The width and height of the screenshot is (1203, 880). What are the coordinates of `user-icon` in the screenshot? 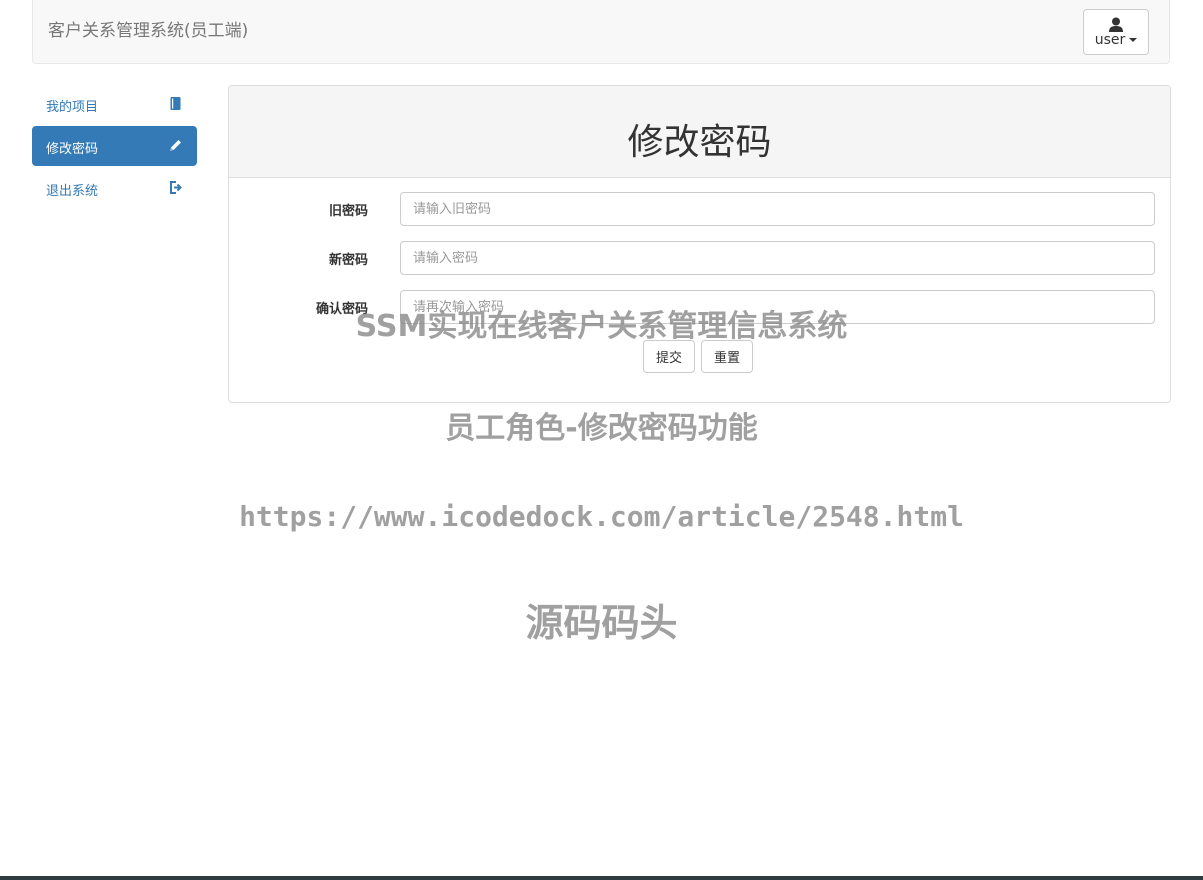 It's located at (1116, 24).